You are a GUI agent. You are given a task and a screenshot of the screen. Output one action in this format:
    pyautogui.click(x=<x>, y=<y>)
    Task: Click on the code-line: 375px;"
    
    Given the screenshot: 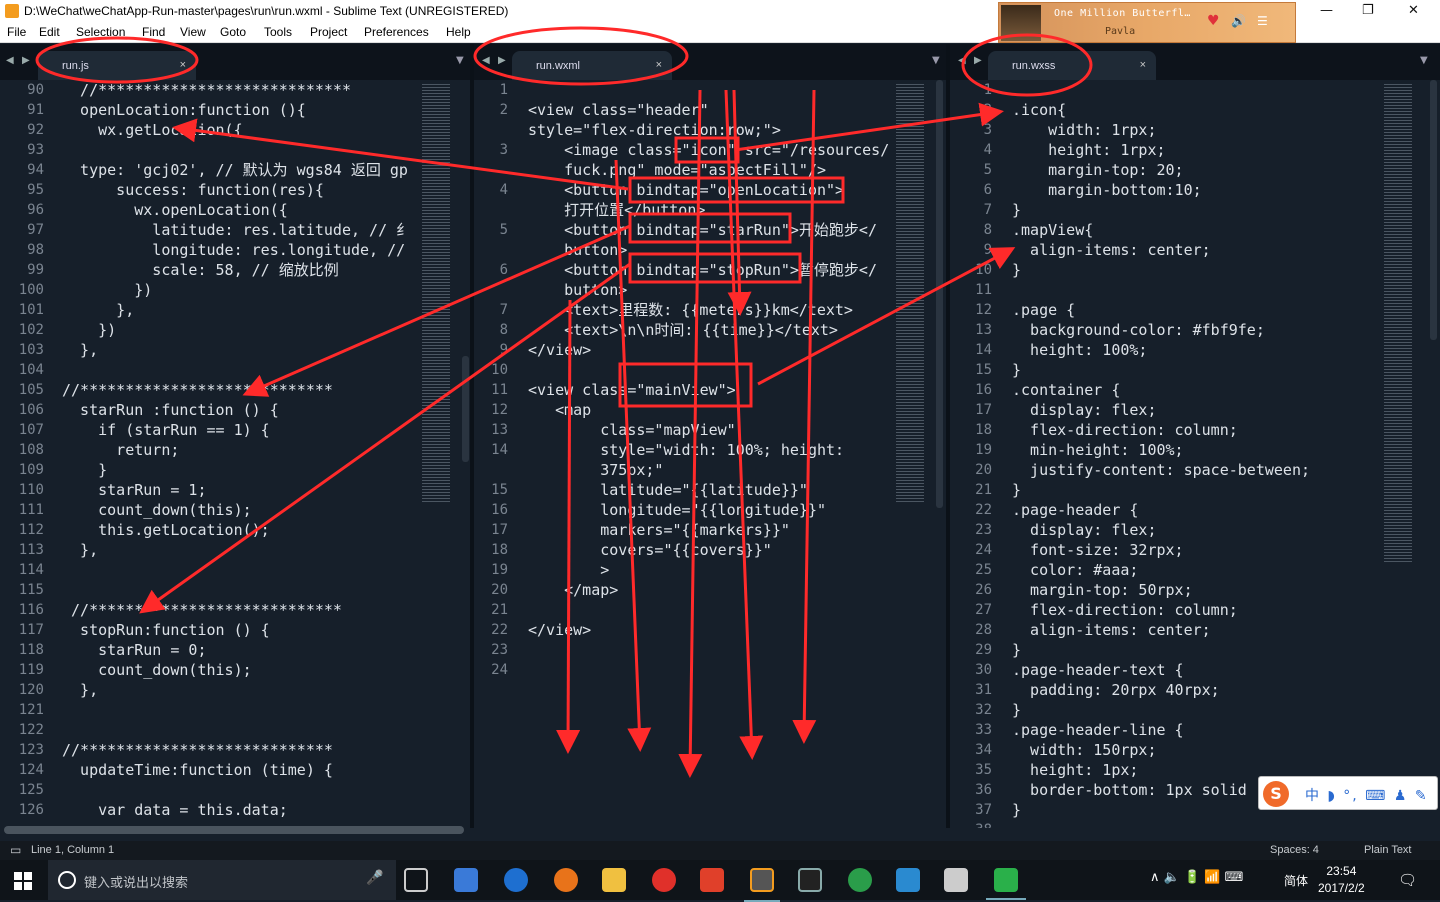 What is the action you would take?
    pyautogui.click(x=708, y=470)
    